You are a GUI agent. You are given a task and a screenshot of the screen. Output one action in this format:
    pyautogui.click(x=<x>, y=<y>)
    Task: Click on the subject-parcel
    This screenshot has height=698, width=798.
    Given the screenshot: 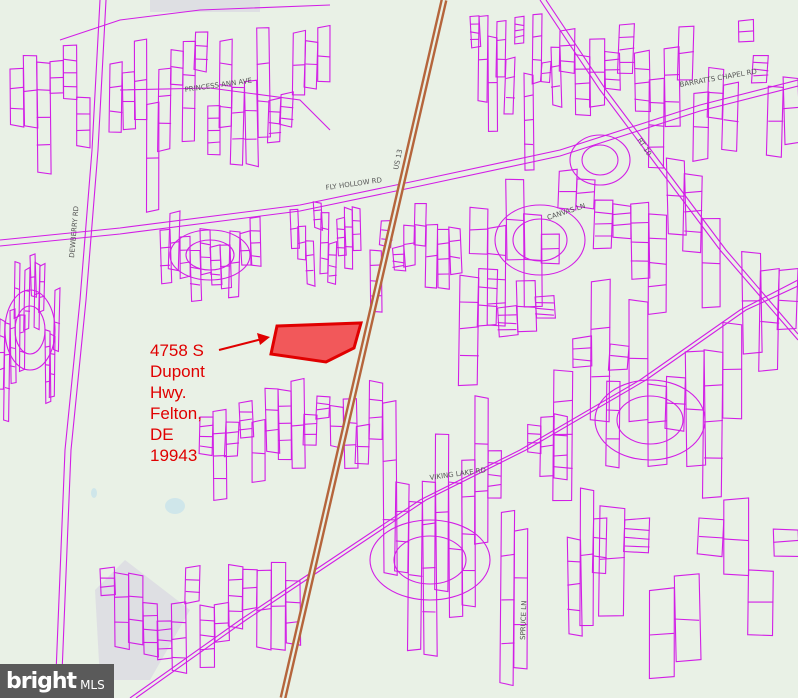 What is the action you would take?
    pyautogui.click(x=316, y=342)
    